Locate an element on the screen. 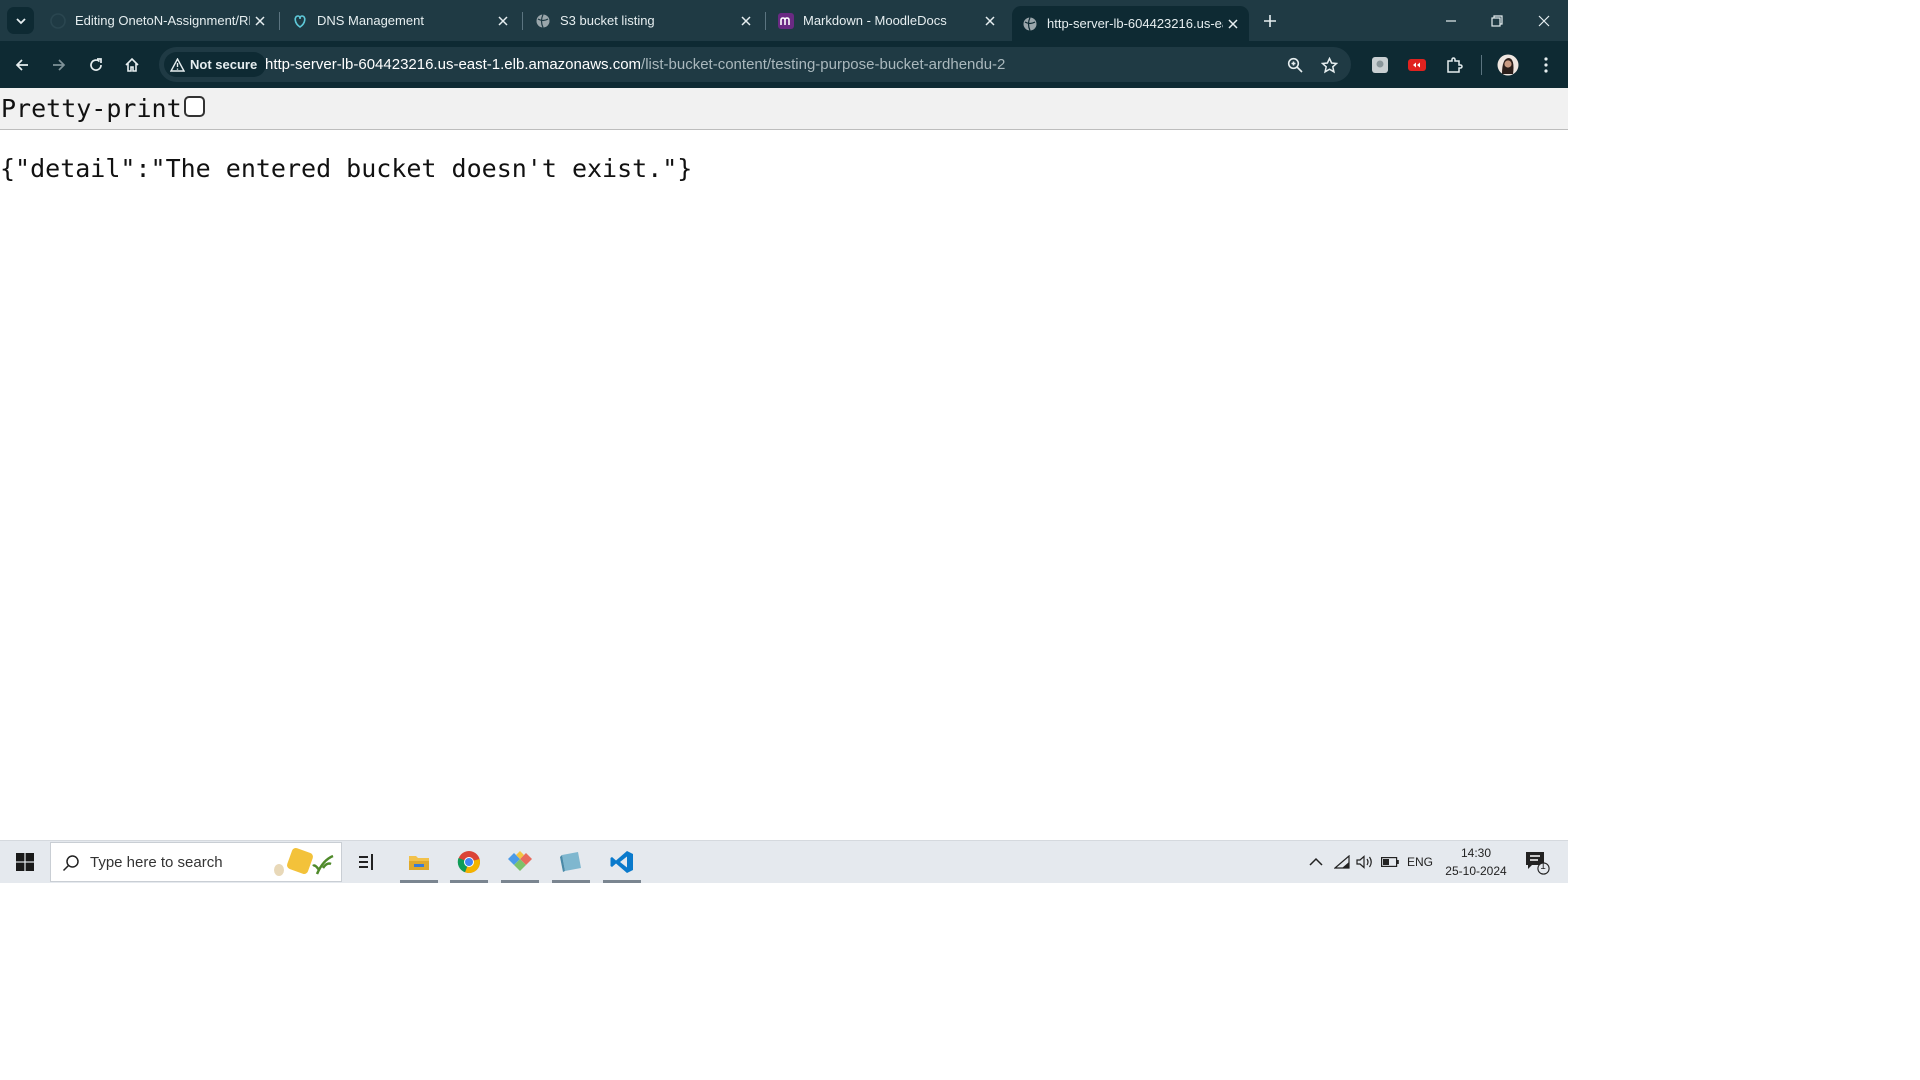 This screenshot has height=1080, width=1920. taskbar-search-box: Type here to search is located at coordinates (196, 862).